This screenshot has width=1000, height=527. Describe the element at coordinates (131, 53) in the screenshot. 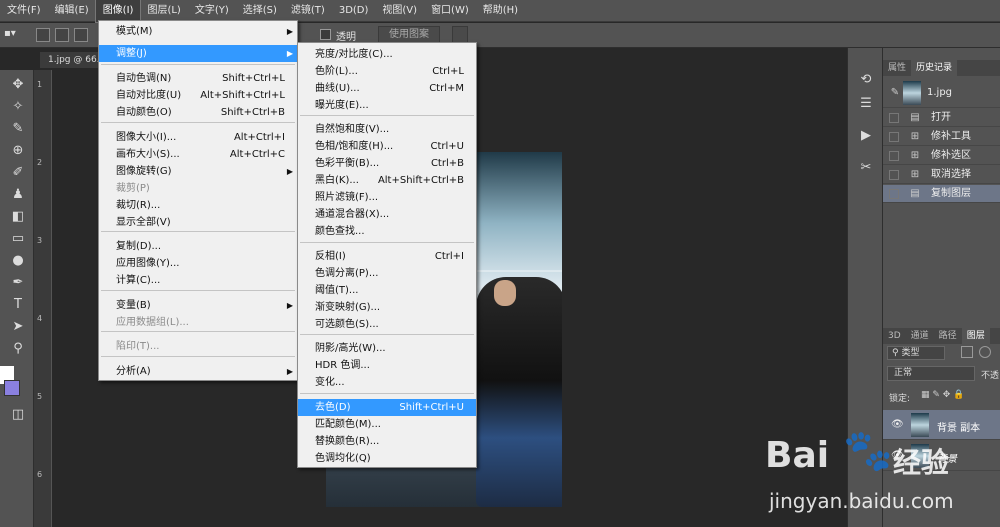

I see `menu-option-label: 调整(J)` at that location.